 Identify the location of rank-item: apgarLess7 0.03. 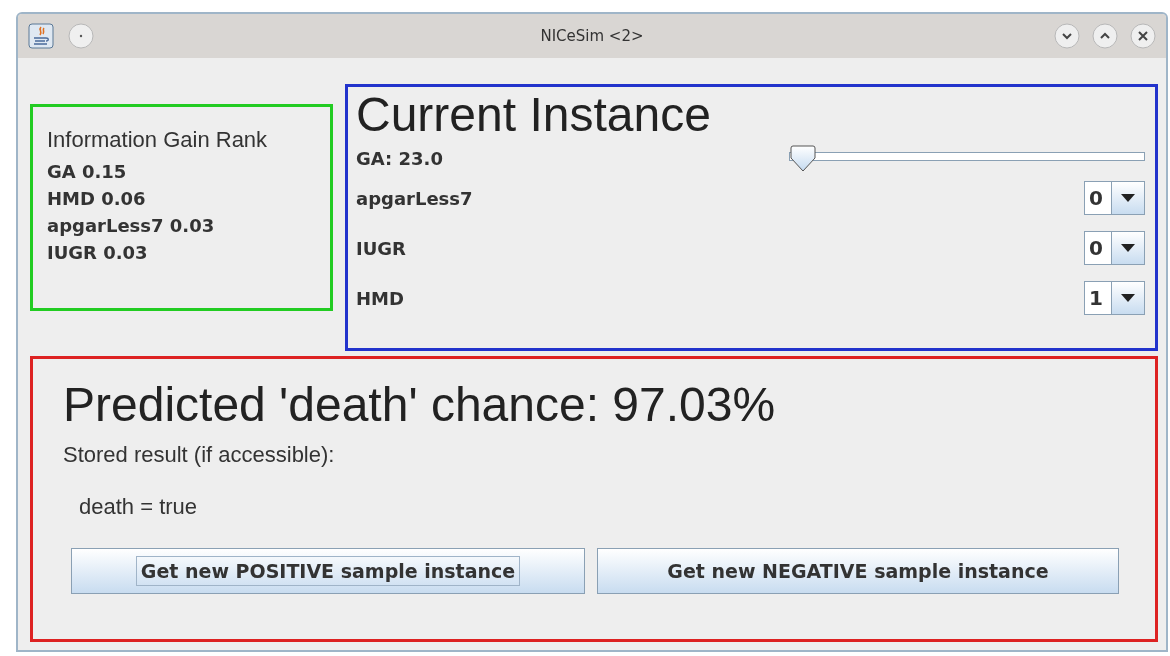
(131, 225).